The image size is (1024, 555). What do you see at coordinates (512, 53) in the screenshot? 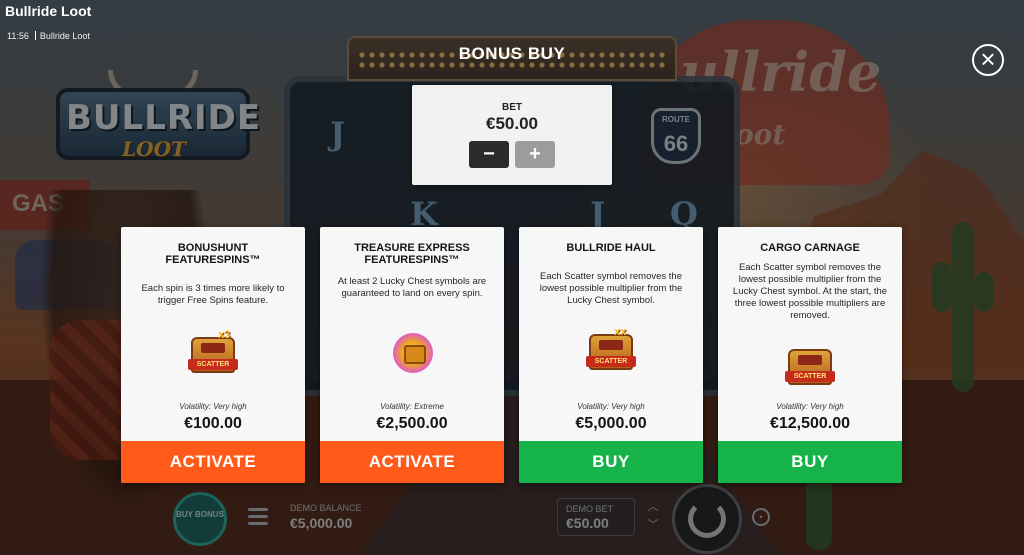
I see `bonus-buy-title: BONUS BUY` at bounding box center [512, 53].